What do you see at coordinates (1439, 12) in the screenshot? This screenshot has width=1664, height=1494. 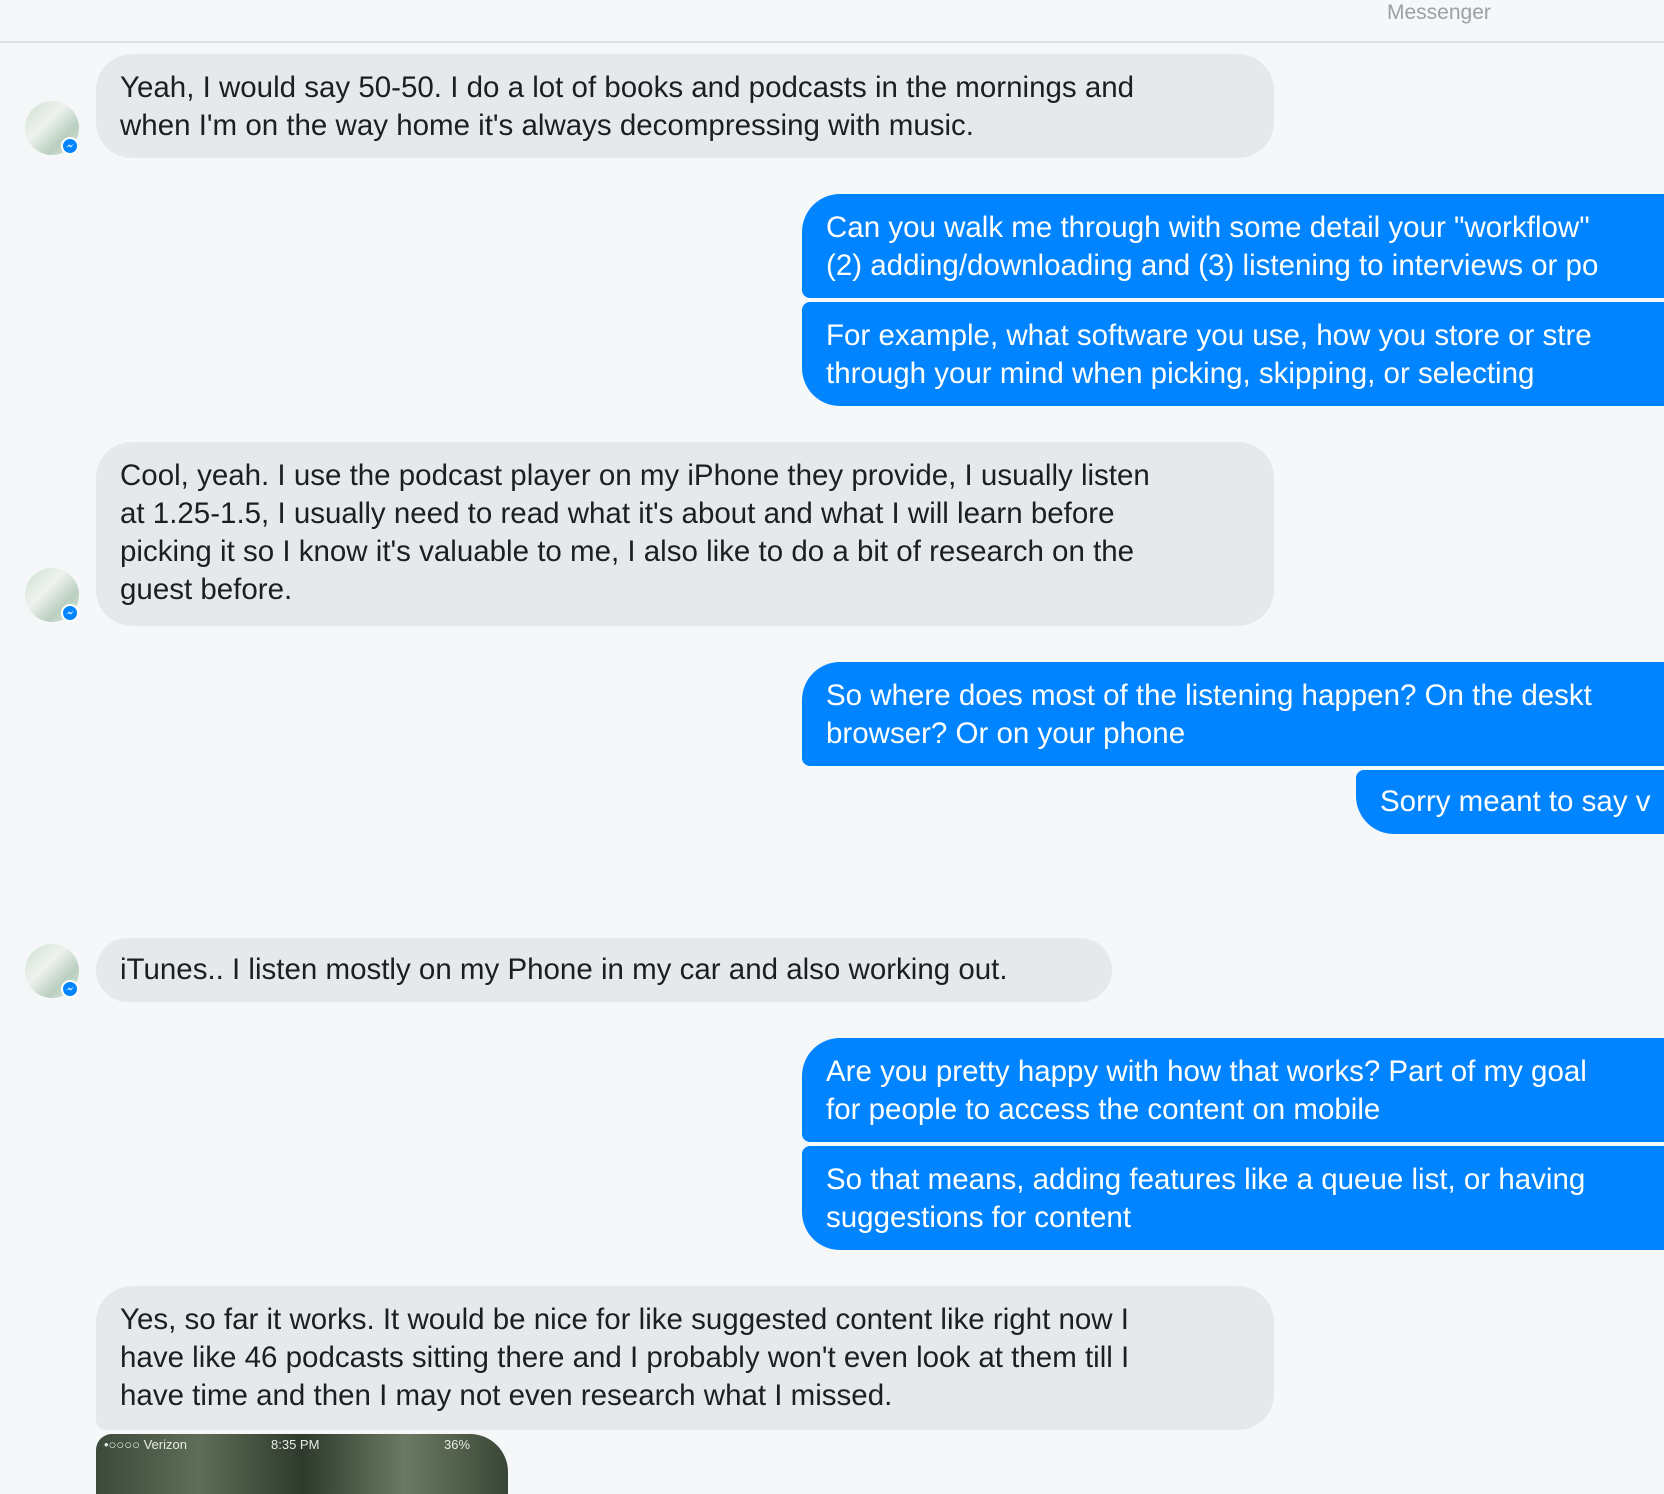 I see `app-title: Messenger` at bounding box center [1439, 12].